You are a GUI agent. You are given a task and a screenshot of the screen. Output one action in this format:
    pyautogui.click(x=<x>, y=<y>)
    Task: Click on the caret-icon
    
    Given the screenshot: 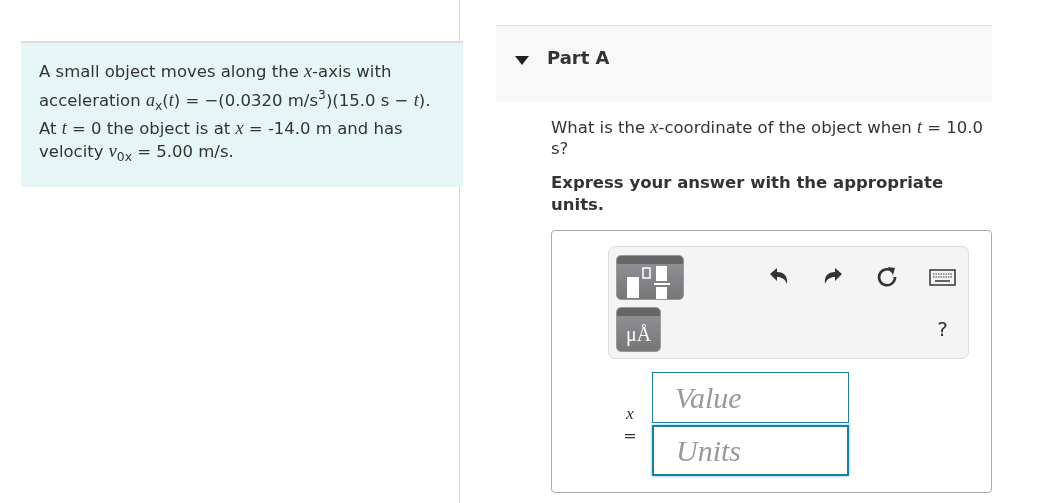 What is the action you would take?
    pyautogui.click(x=522, y=60)
    